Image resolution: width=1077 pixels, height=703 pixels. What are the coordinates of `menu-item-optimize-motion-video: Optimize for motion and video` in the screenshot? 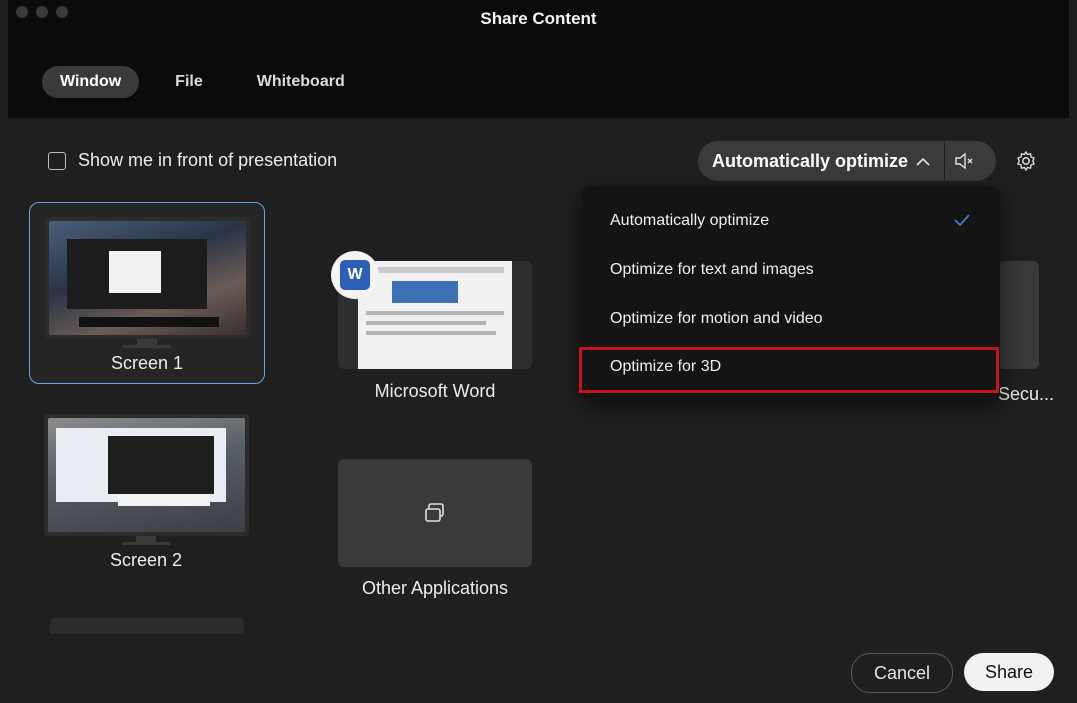 It's located at (716, 319).